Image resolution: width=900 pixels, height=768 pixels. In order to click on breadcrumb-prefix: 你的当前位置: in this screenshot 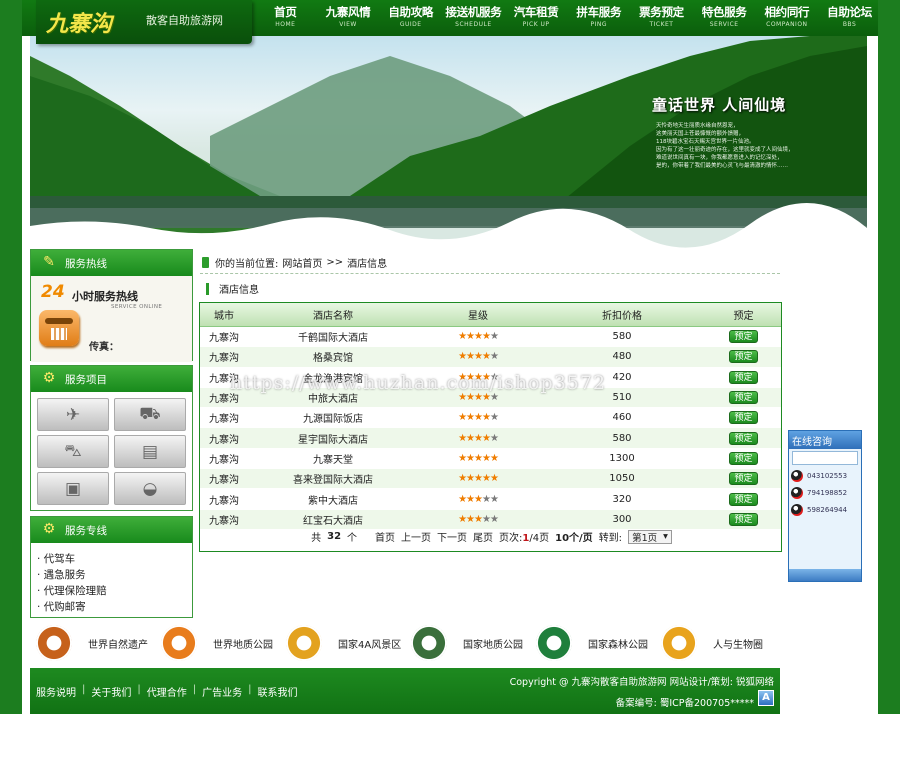, I will do `click(247, 264)`.